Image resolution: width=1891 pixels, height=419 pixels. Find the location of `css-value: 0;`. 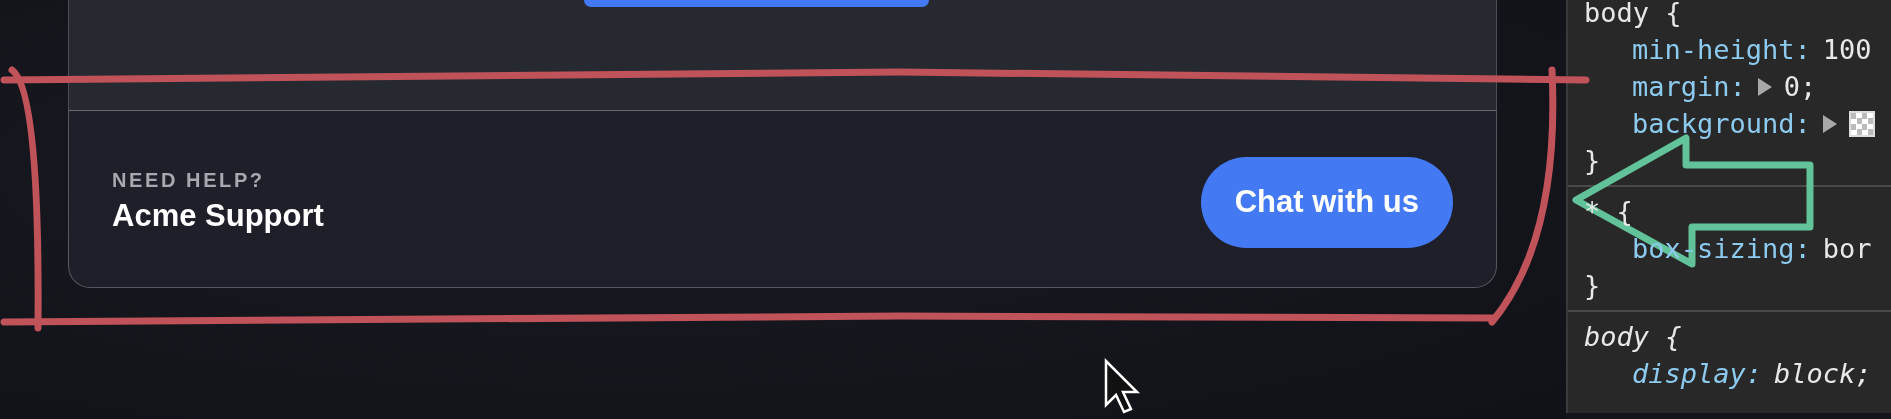

css-value: 0; is located at coordinates (1800, 87).